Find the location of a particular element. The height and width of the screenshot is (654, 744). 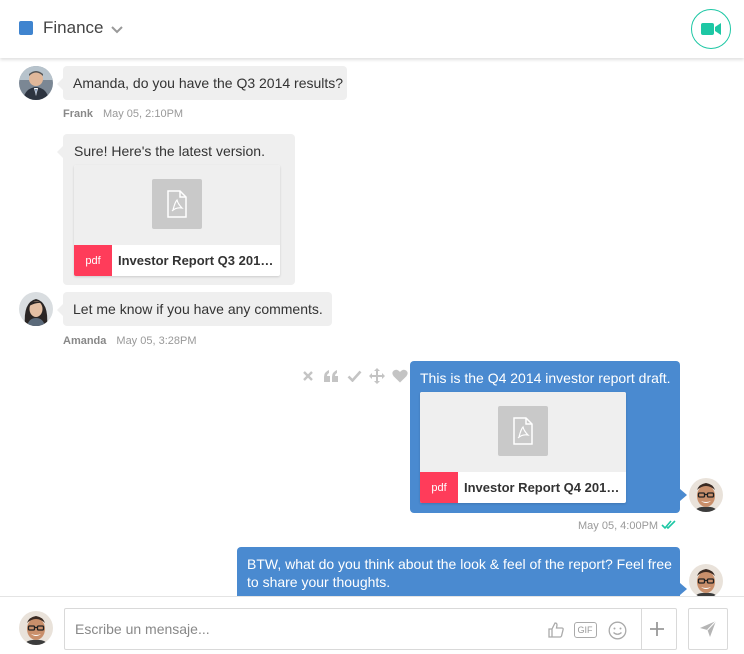

quote-icon is located at coordinates (331, 376).